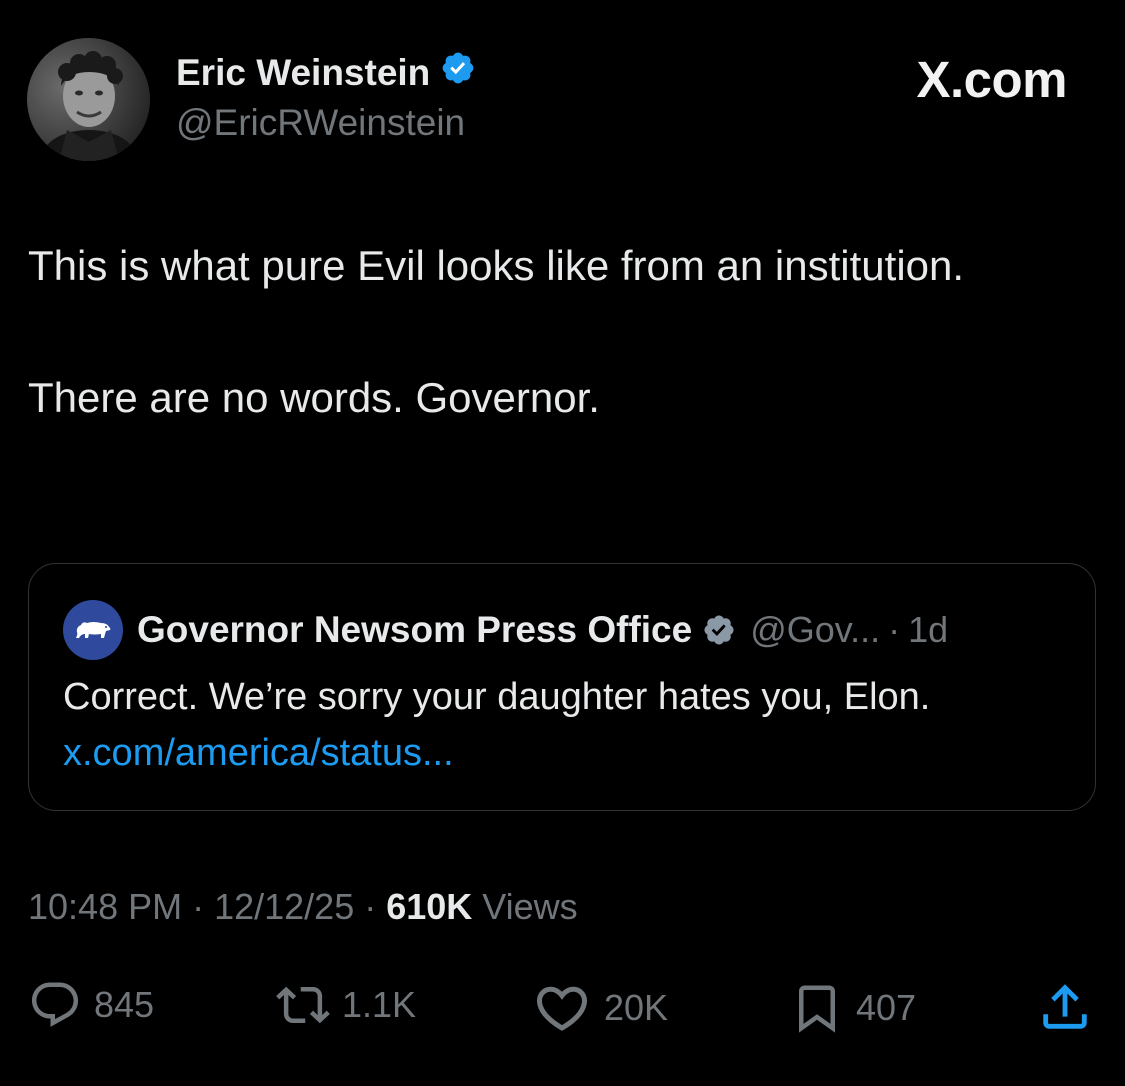 Image resolution: width=1125 pixels, height=1086 pixels. I want to click on tweet-paragraph: There are no words. Governor., so click(314, 397).